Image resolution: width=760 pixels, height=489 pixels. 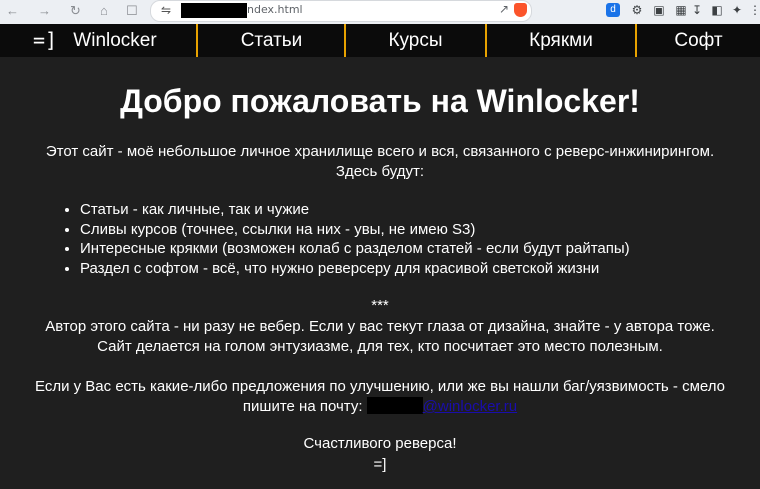 I want to click on nav-brand-link: Winlocker, so click(x=115, y=40).